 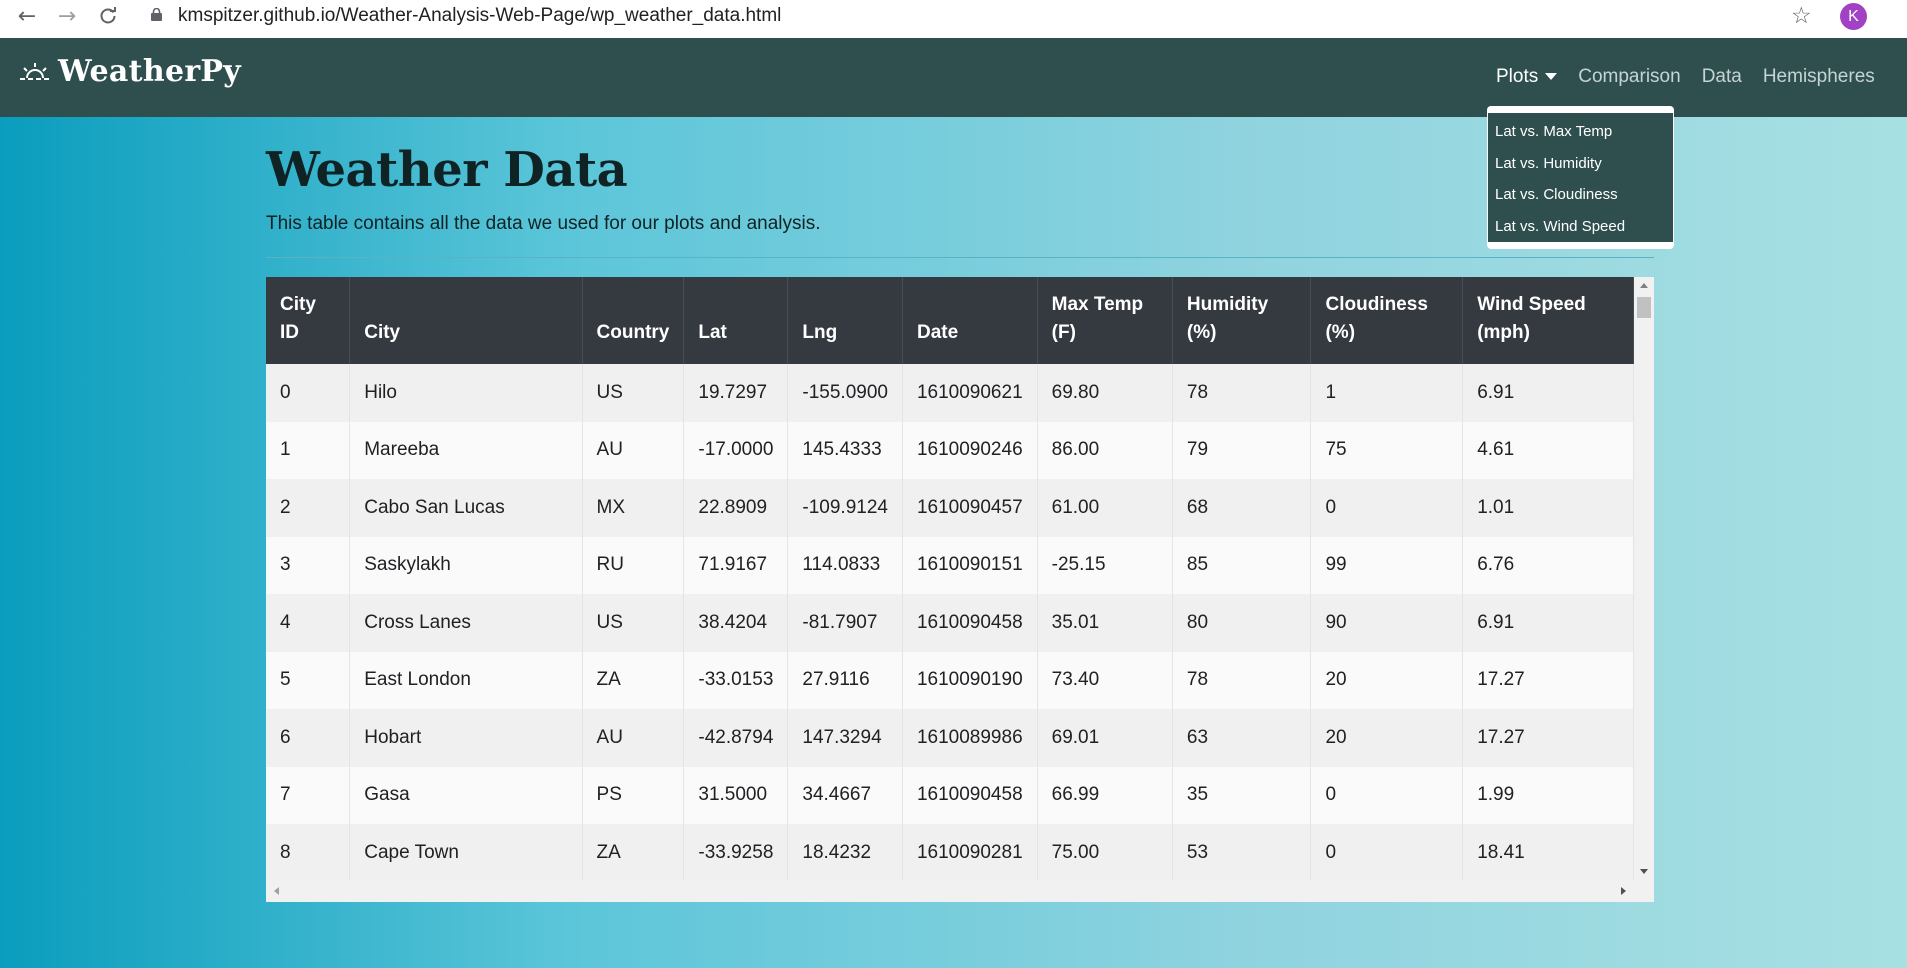 I want to click on reload-icon, so click(x=108, y=16).